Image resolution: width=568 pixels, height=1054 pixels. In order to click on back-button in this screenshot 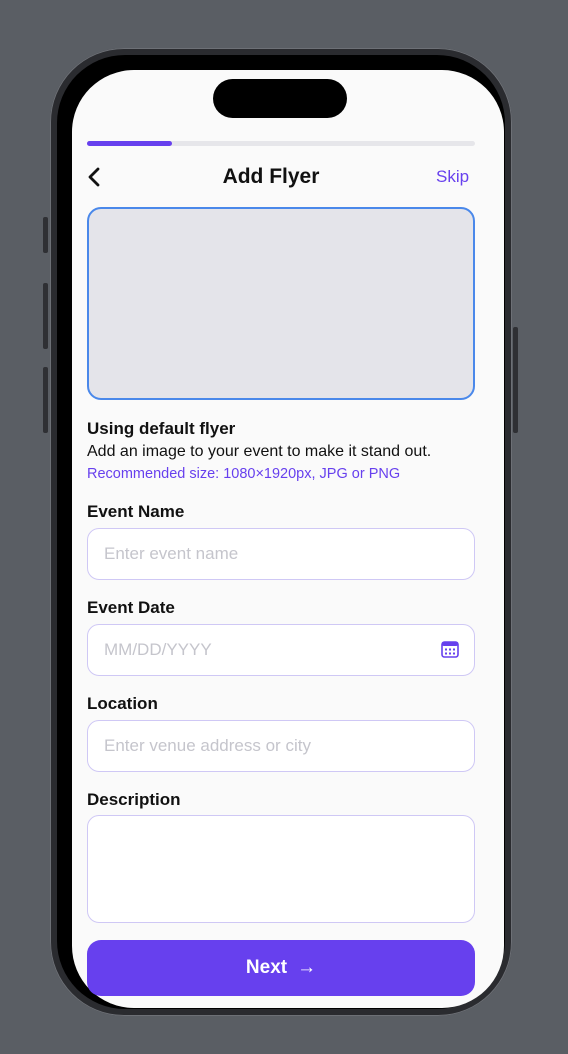, I will do `click(96, 177)`.